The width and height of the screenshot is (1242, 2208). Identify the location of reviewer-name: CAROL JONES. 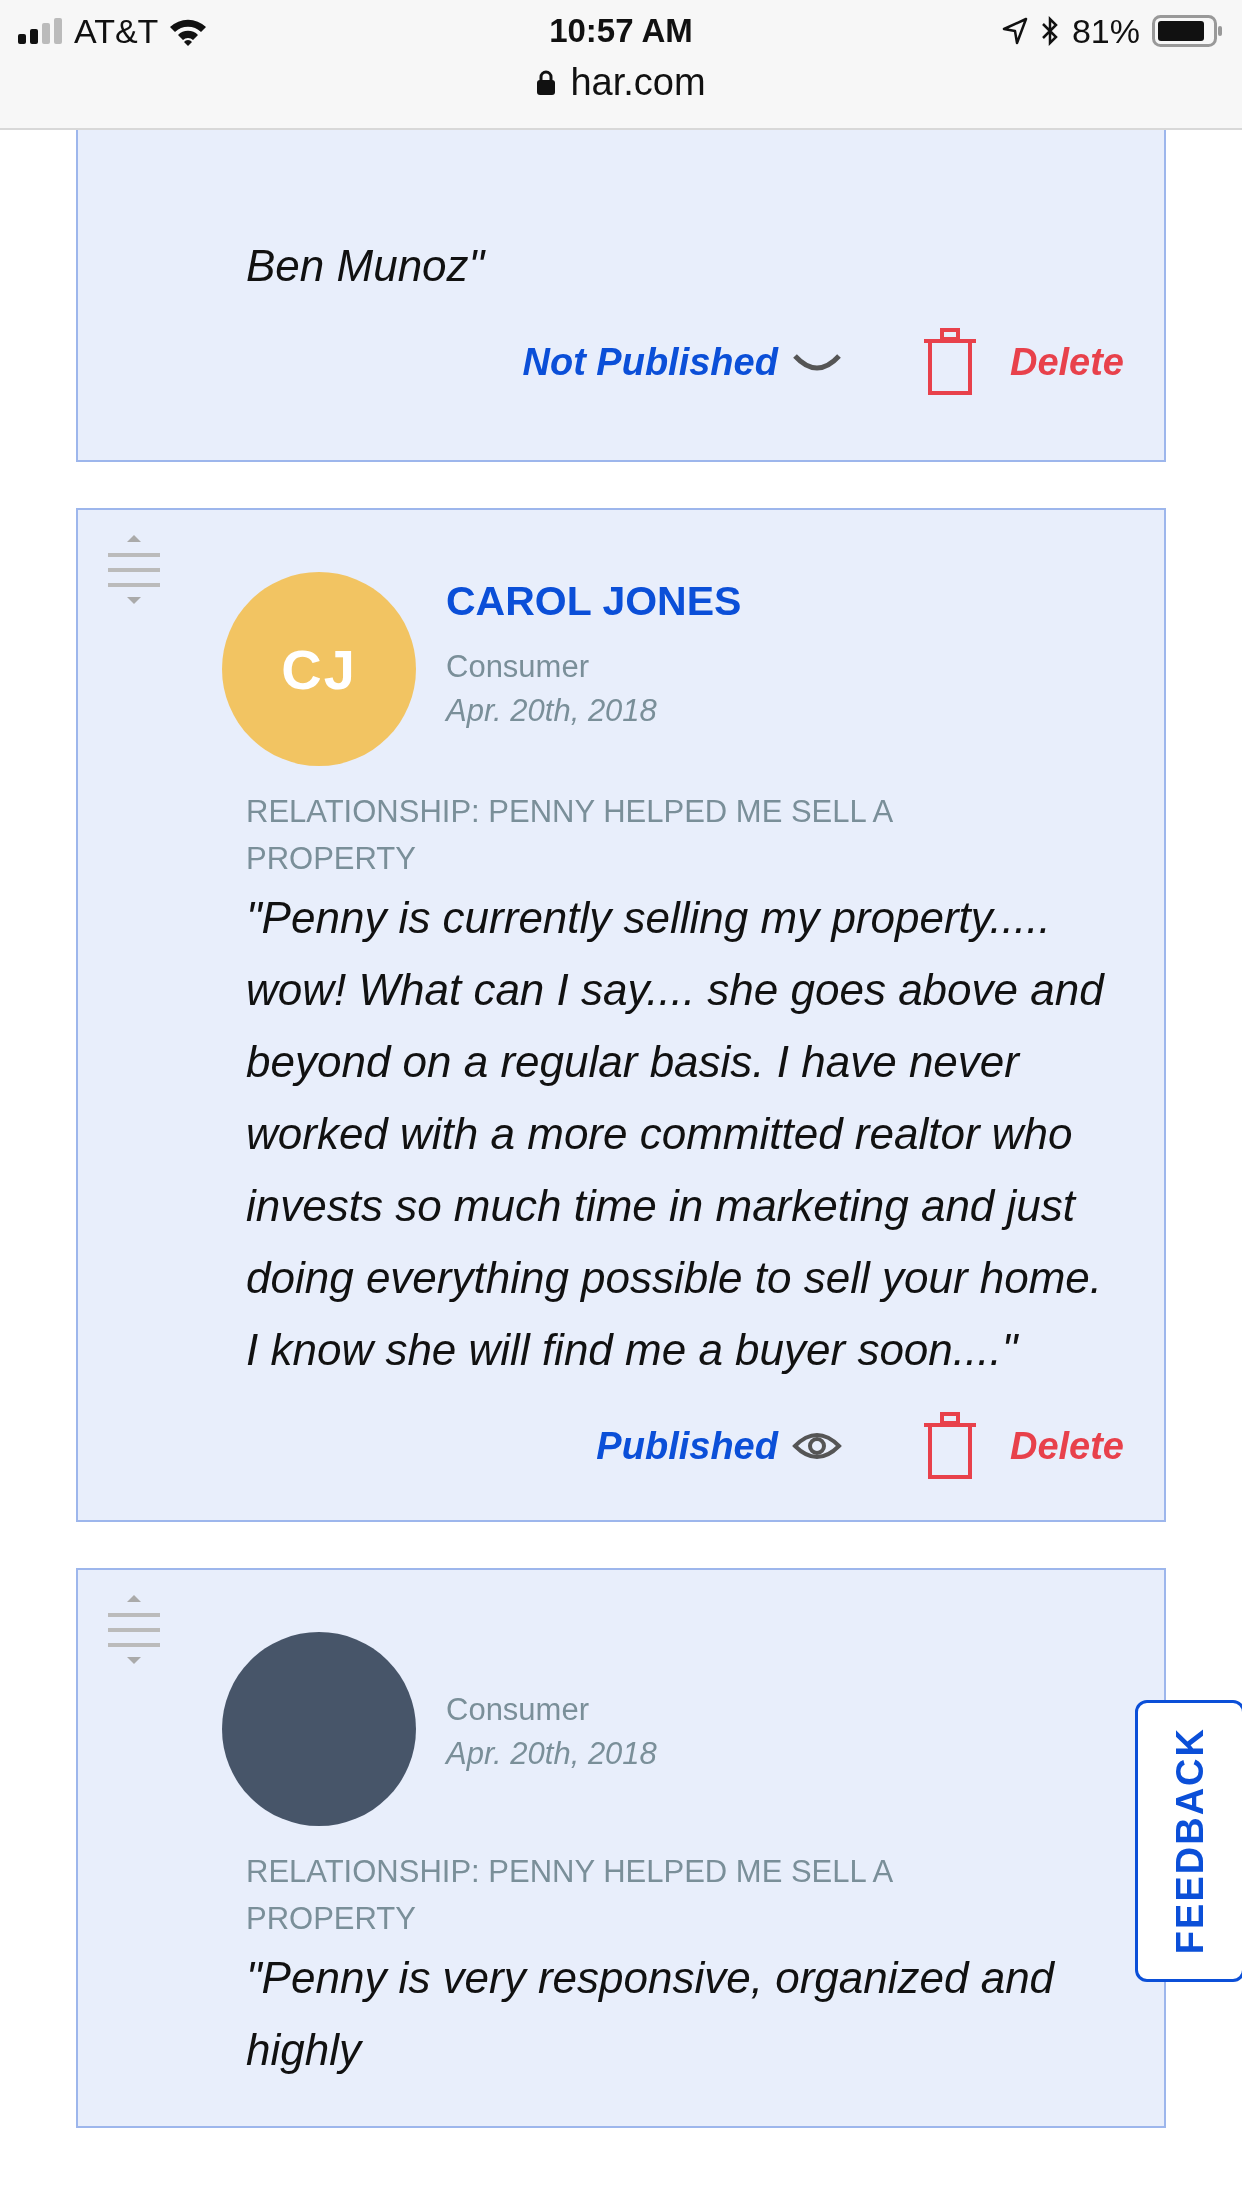
(594, 601).